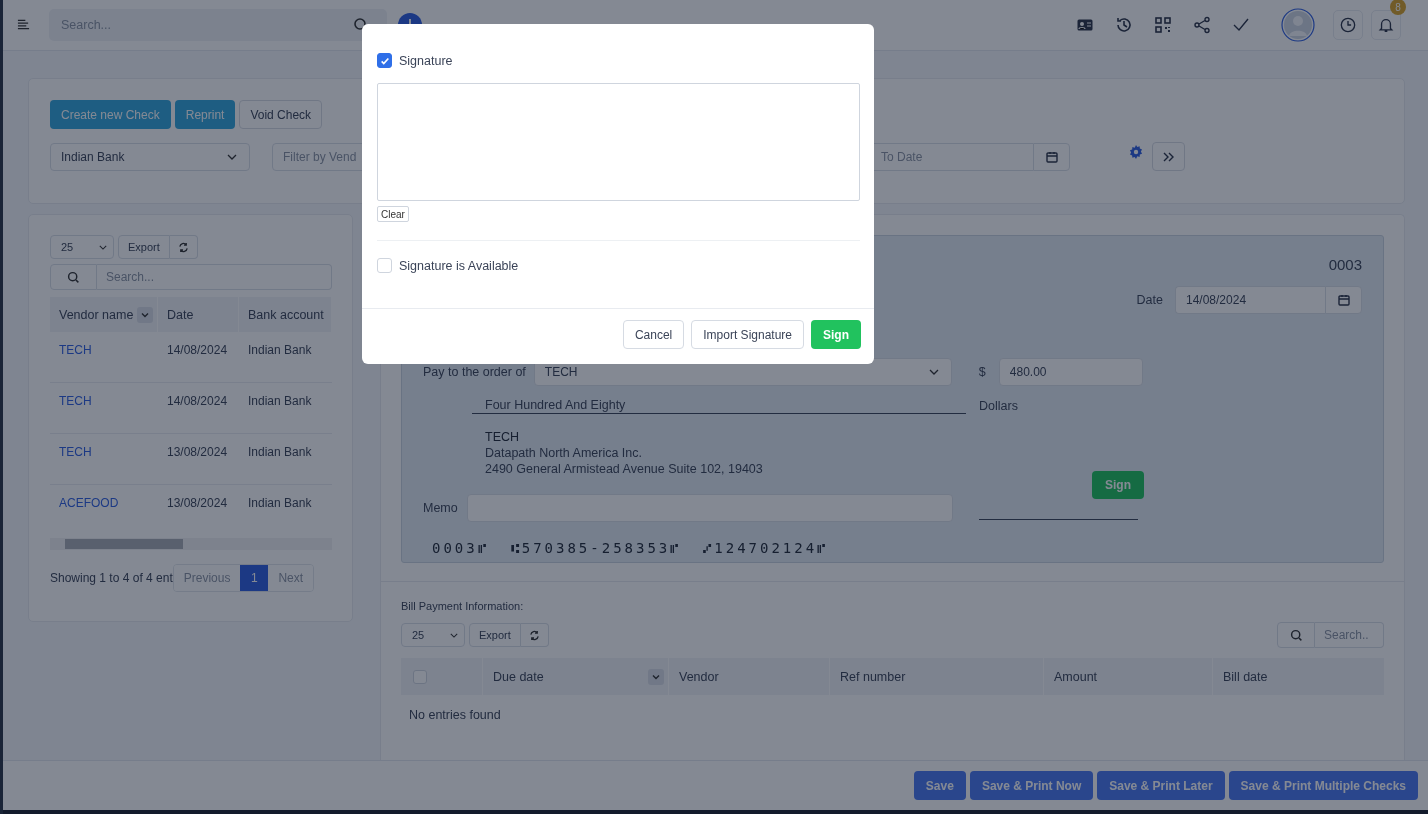  I want to click on column-header: Amount, so click(1076, 676).